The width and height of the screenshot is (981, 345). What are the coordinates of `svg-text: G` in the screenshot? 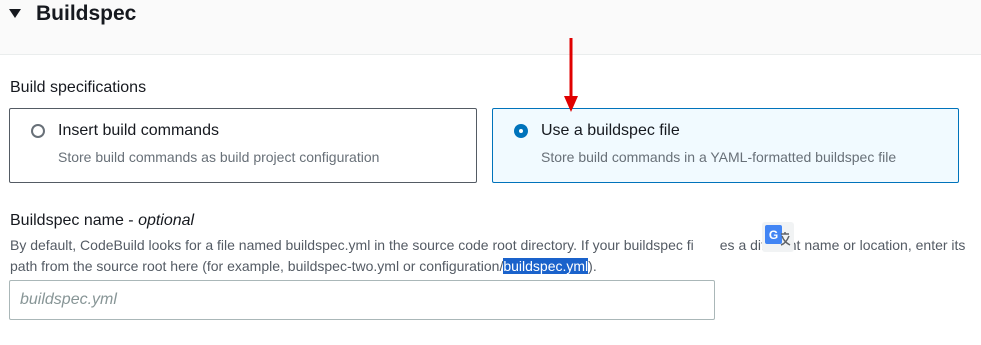 It's located at (773, 235).